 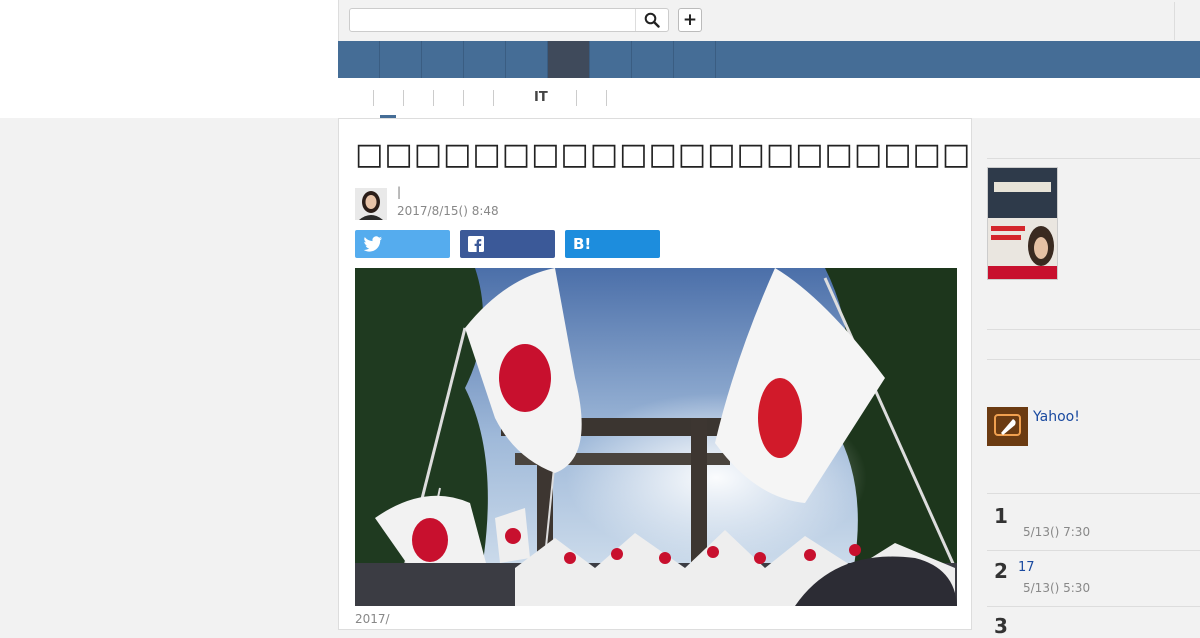 What do you see at coordinates (1057, 588) in the screenshot?
I see `rank-time: 5/13() 5:30` at bounding box center [1057, 588].